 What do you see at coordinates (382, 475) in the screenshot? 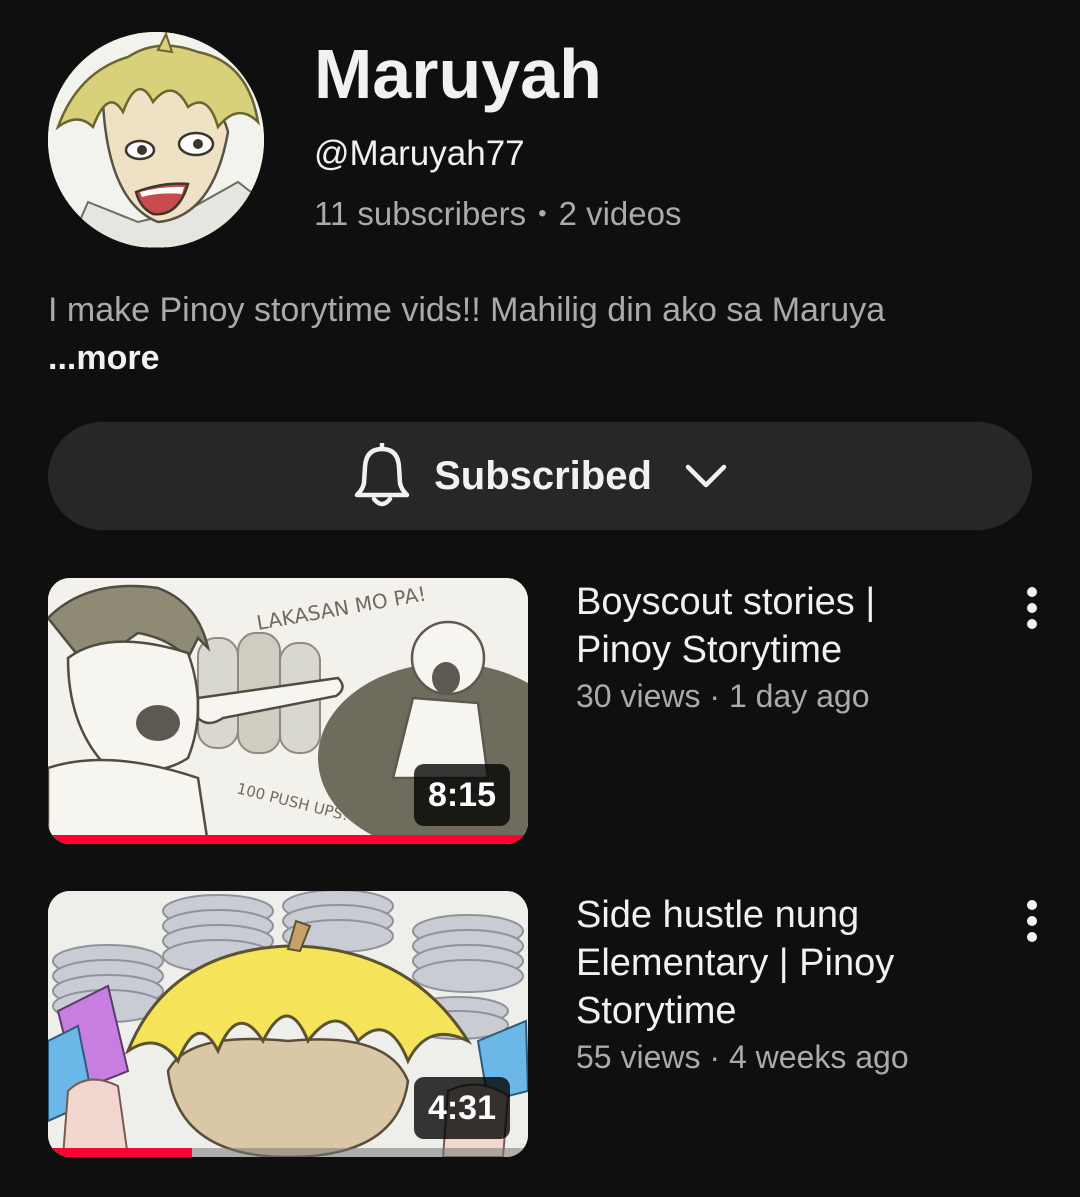
I see `bell-icon` at bounding box center [382, 475].